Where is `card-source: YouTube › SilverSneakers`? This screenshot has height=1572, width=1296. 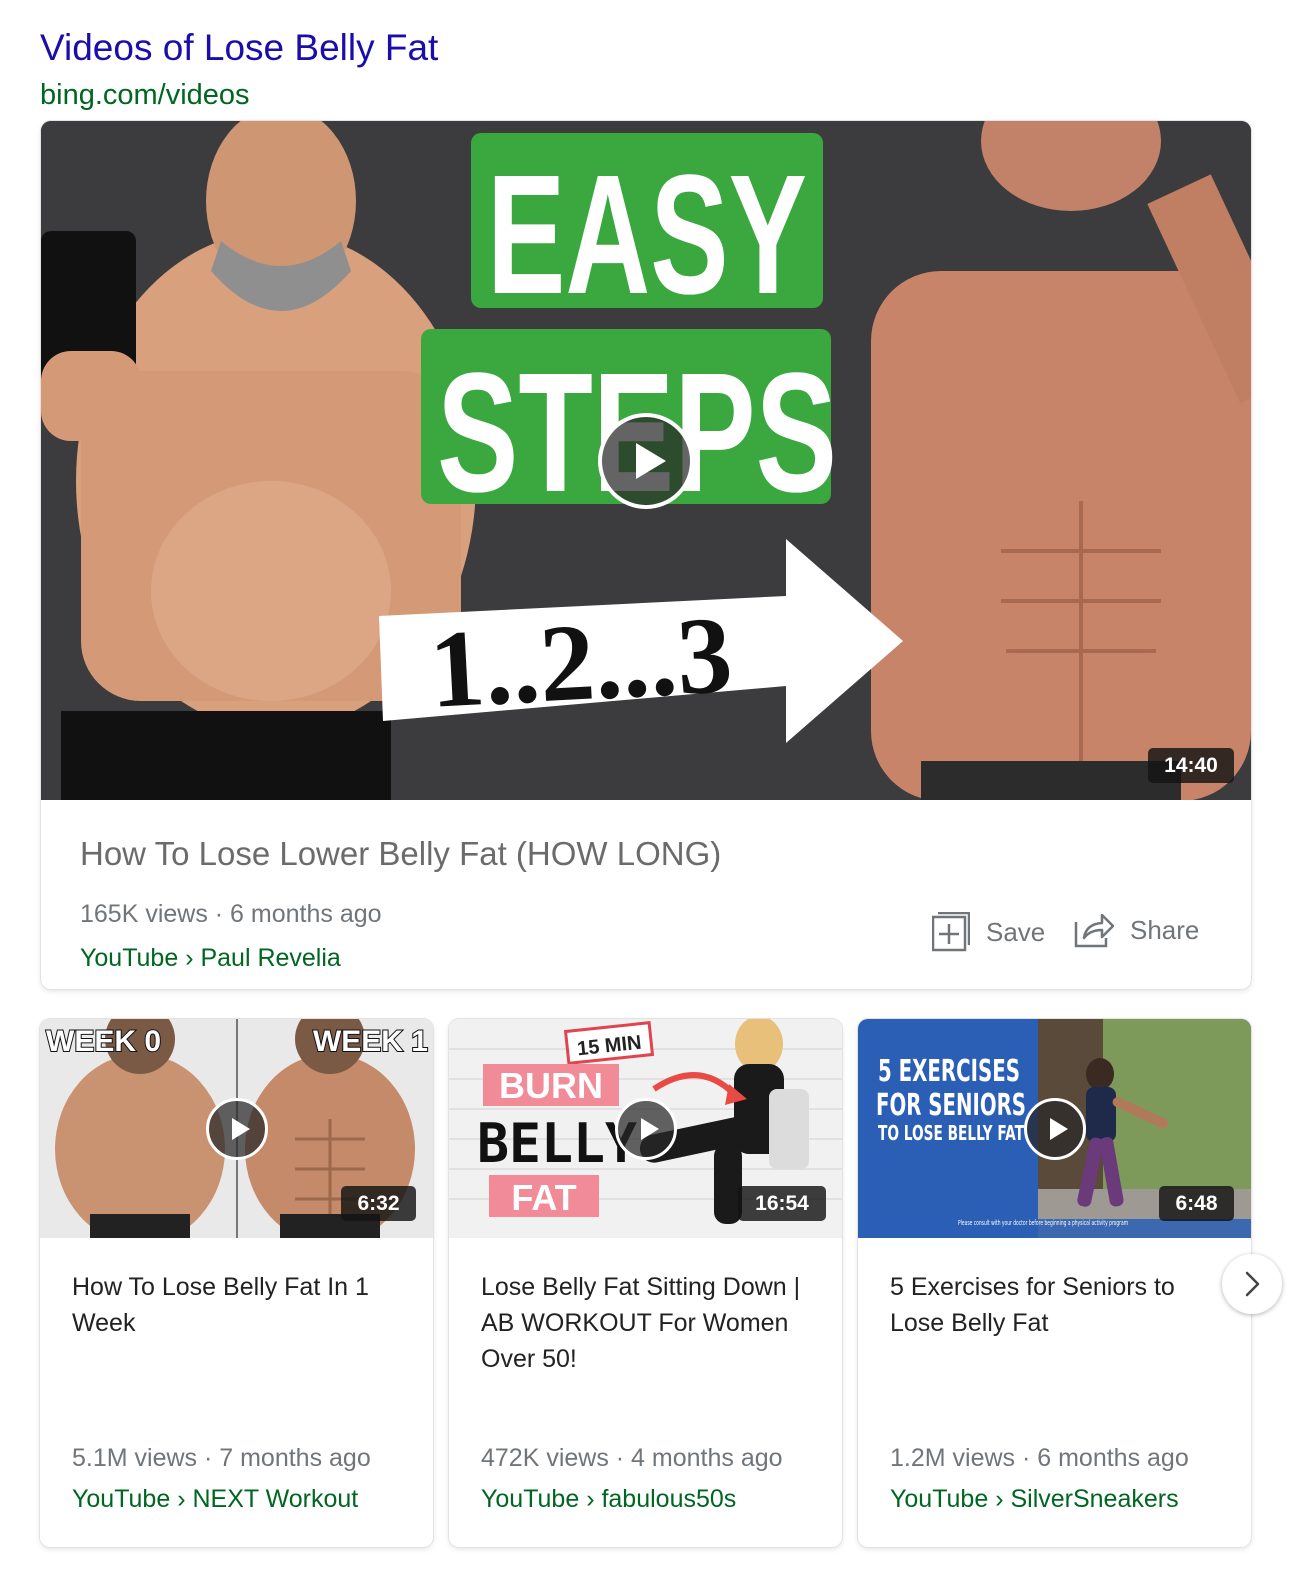
card-source: YouTube › SilverSneakers is located at coordinates (1034, 1499).